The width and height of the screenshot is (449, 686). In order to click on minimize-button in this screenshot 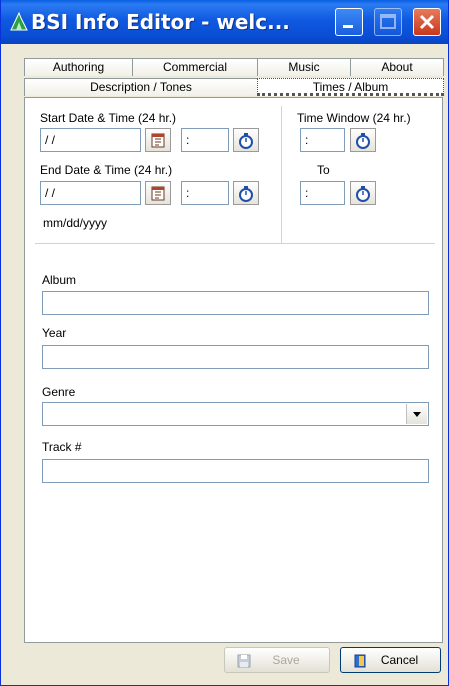, I will do `click(349, 22)`.